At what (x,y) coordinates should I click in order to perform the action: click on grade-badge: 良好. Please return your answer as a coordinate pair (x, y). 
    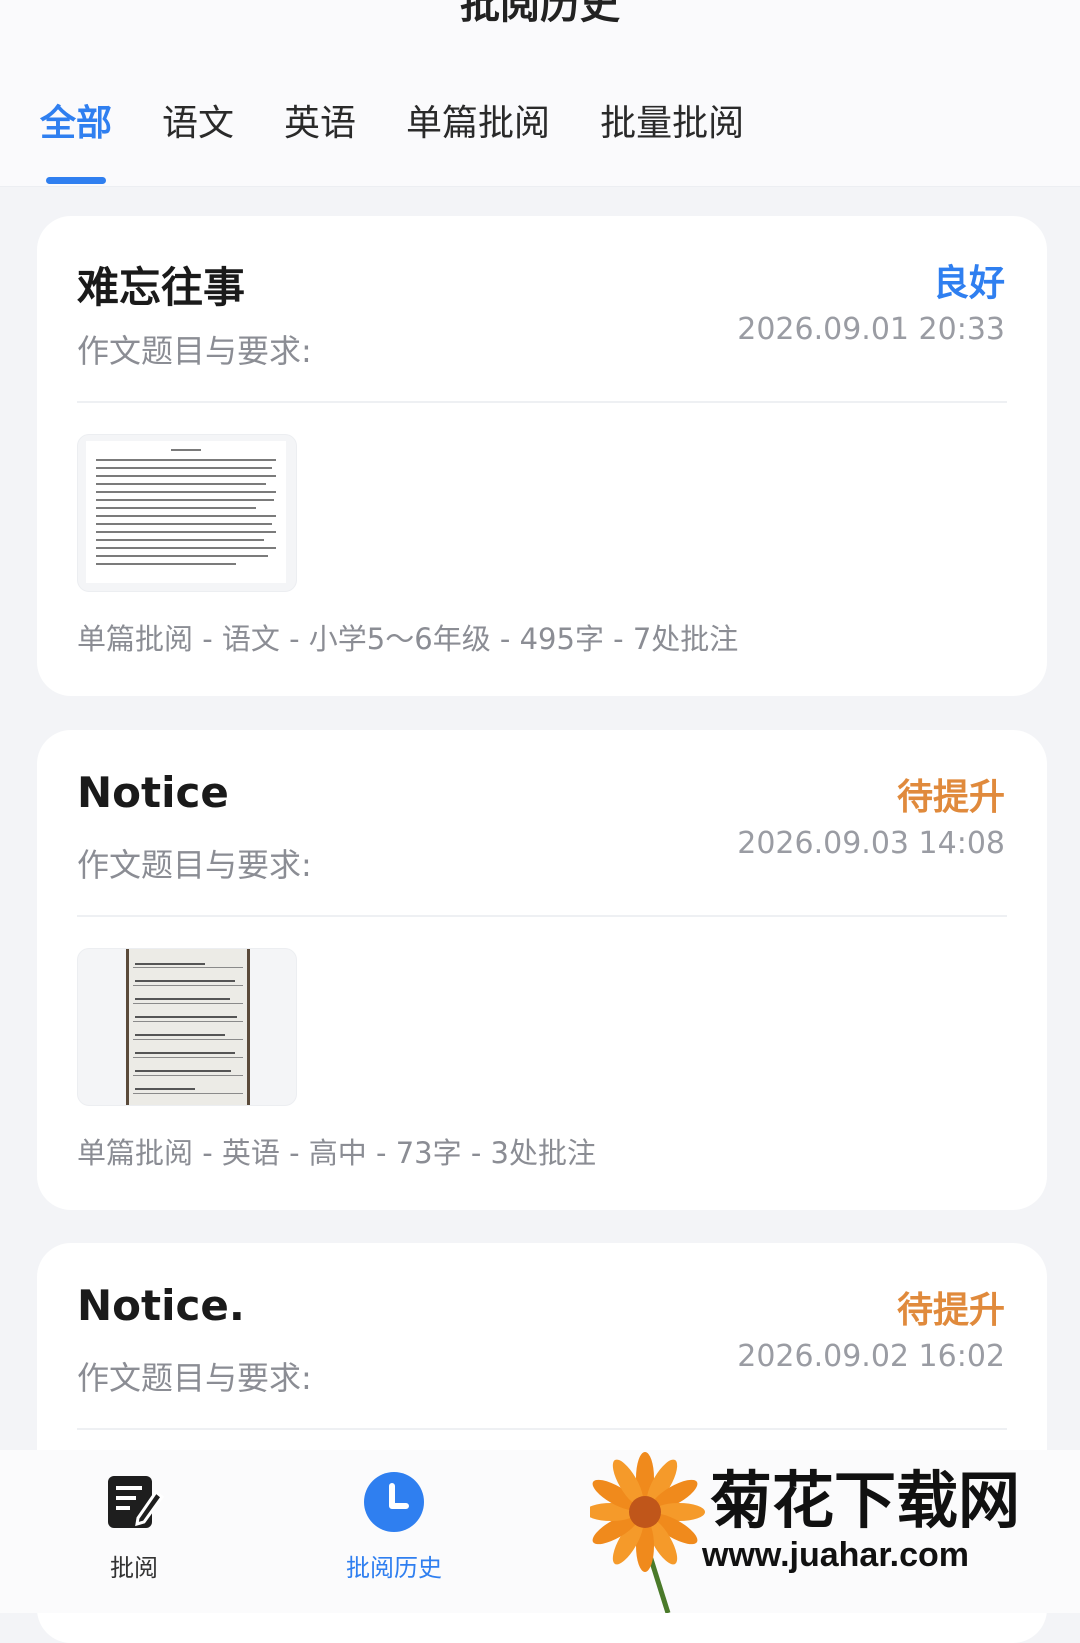
    Looking at the image, I should click on (968, 283).